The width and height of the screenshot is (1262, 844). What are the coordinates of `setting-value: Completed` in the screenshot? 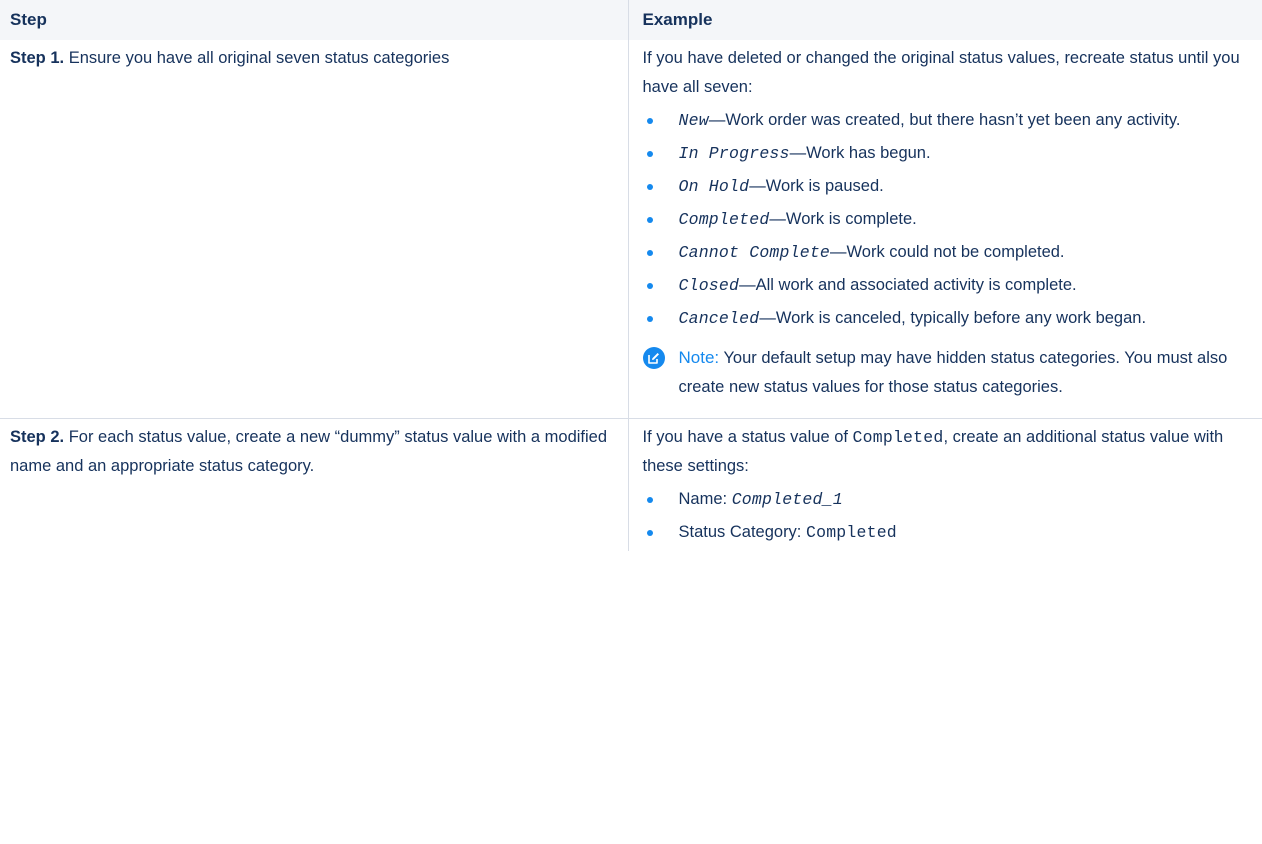 It's located at (851, 532).